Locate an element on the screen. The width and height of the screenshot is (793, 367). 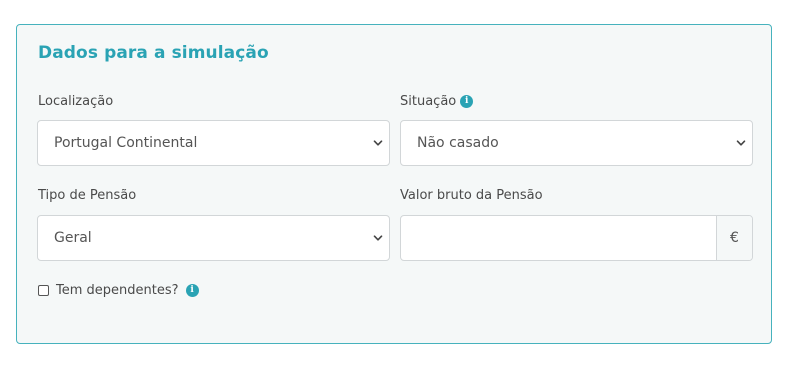
situacao-label: Situação i is located at coordinates (437, 101).